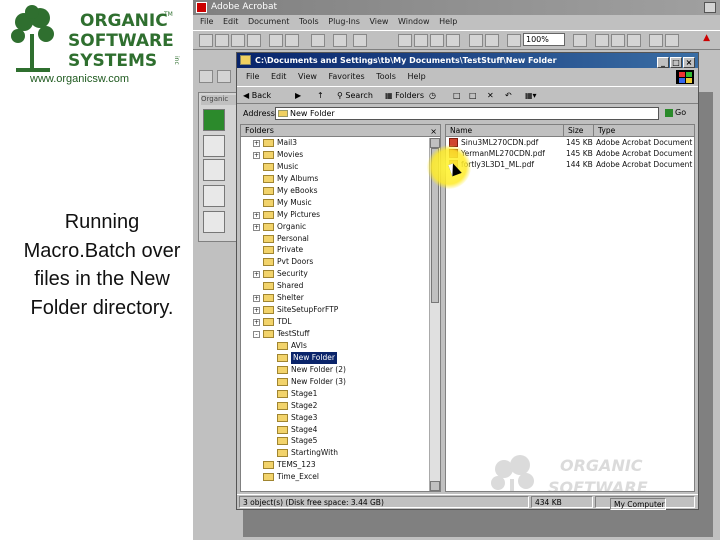 This screenshot has height=540, width=720. Describe the element at coordinates (580, 40) in the screenshot. I see `zoom-in-icon` at that location.